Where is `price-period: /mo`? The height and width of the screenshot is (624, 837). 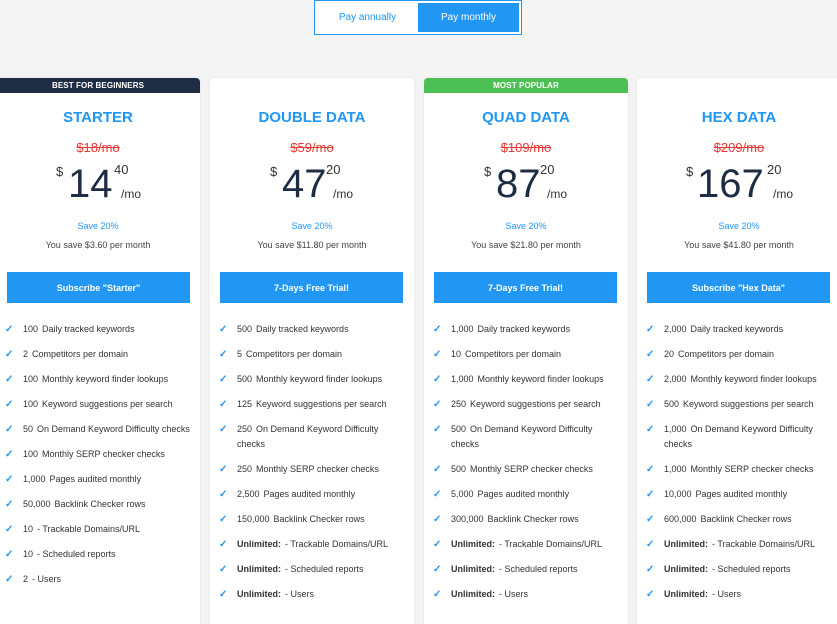
price-period: /mo is located at coordinates (343, 194).